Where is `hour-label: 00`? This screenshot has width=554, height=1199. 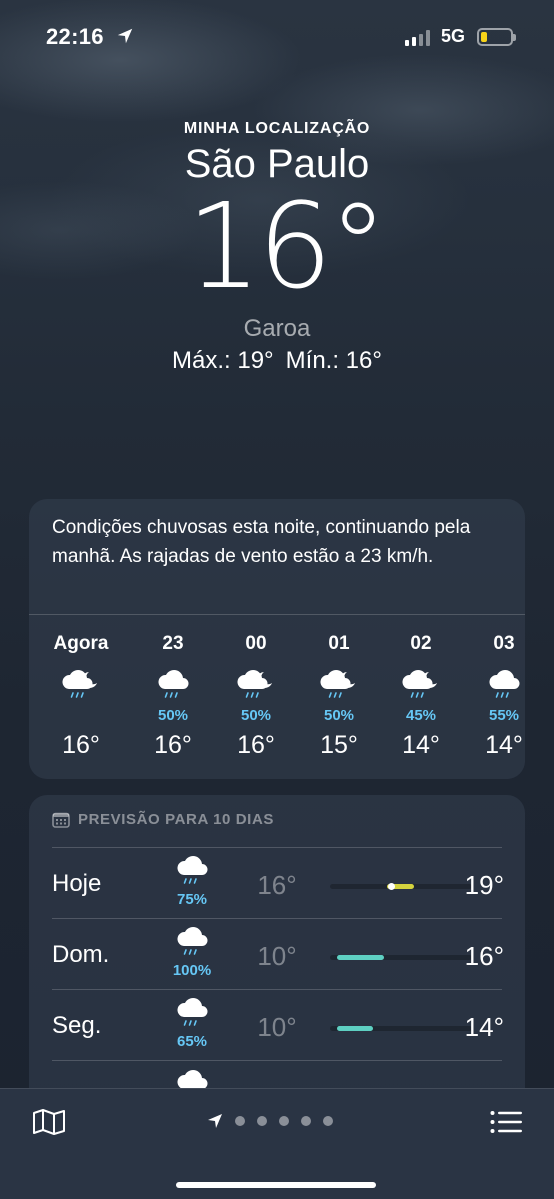
hour-label: 00 is located at coordinates (256, 643).